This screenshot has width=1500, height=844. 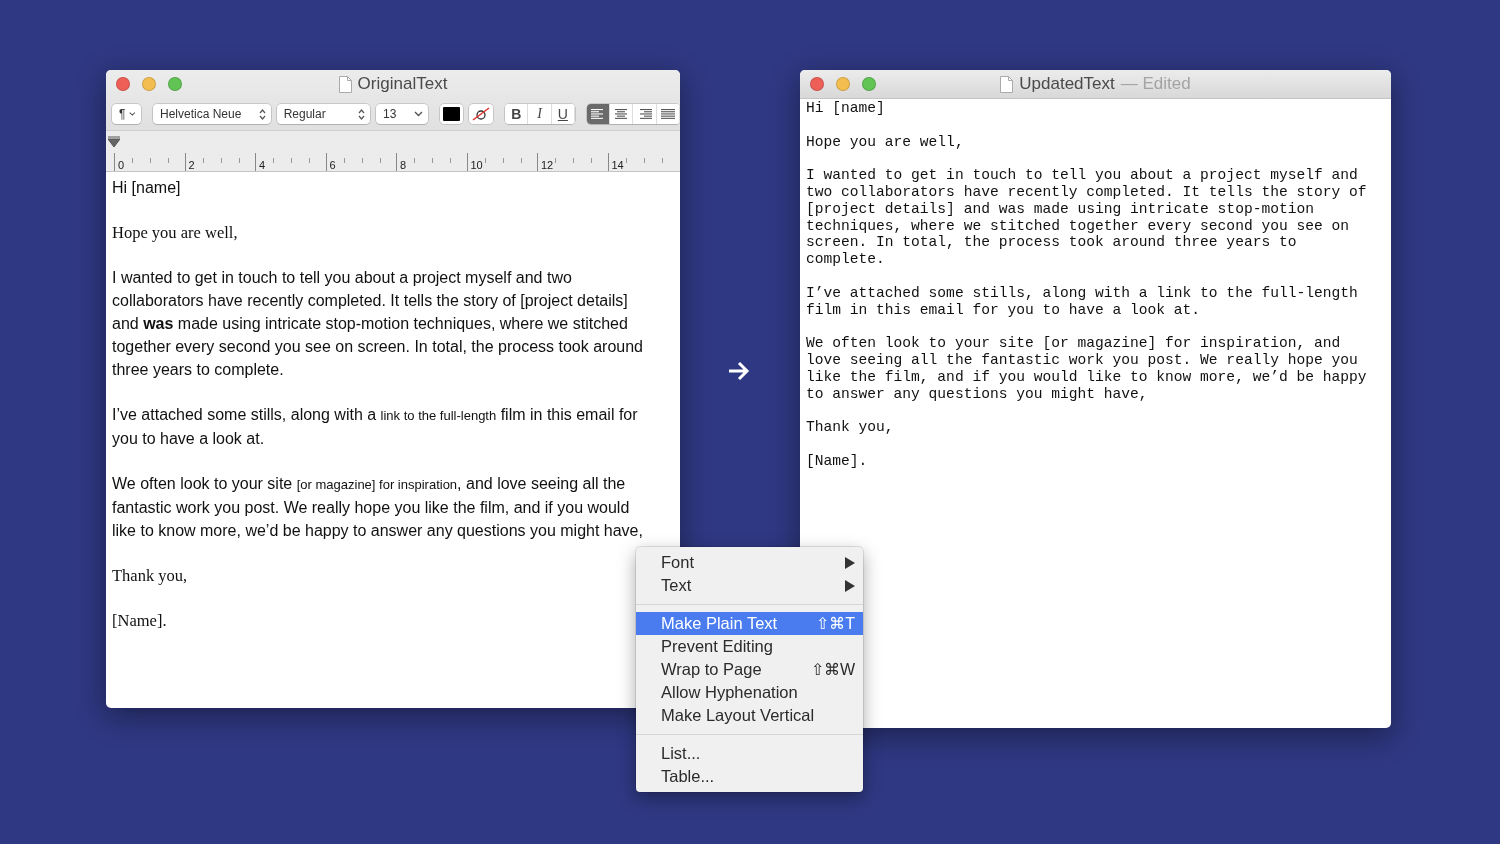 I want to click on font-style-popup: Regular, so click(x=323, y=114).